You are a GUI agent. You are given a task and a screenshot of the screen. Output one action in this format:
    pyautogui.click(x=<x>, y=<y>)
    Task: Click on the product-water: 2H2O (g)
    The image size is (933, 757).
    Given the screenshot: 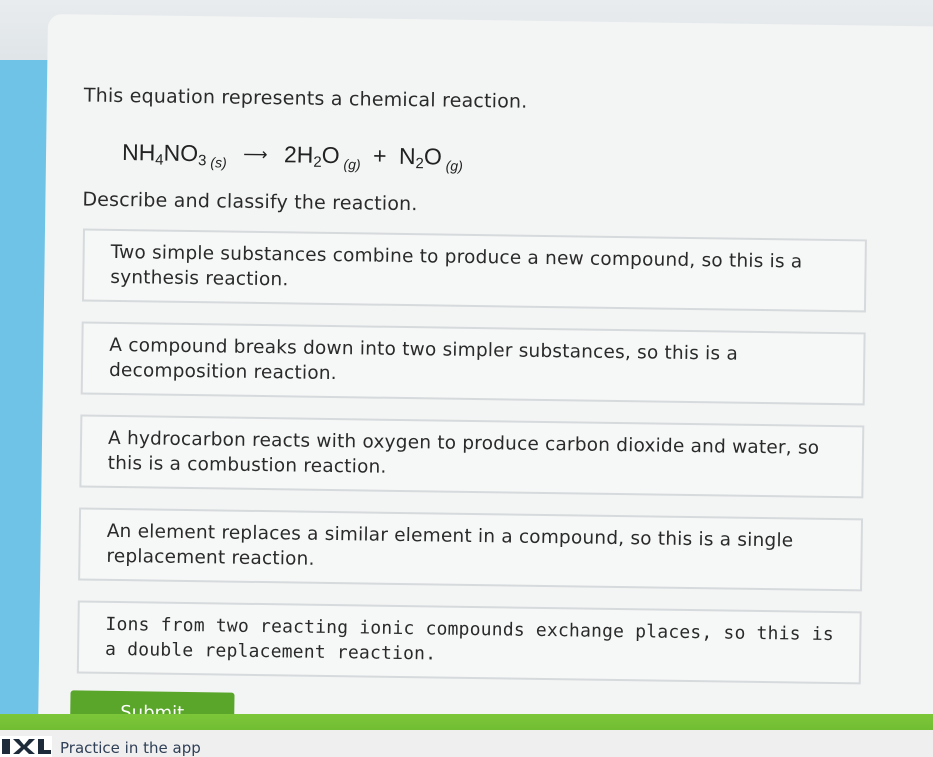 What is the action you would take?
    pyautogui.click(x=322, y=157)
    